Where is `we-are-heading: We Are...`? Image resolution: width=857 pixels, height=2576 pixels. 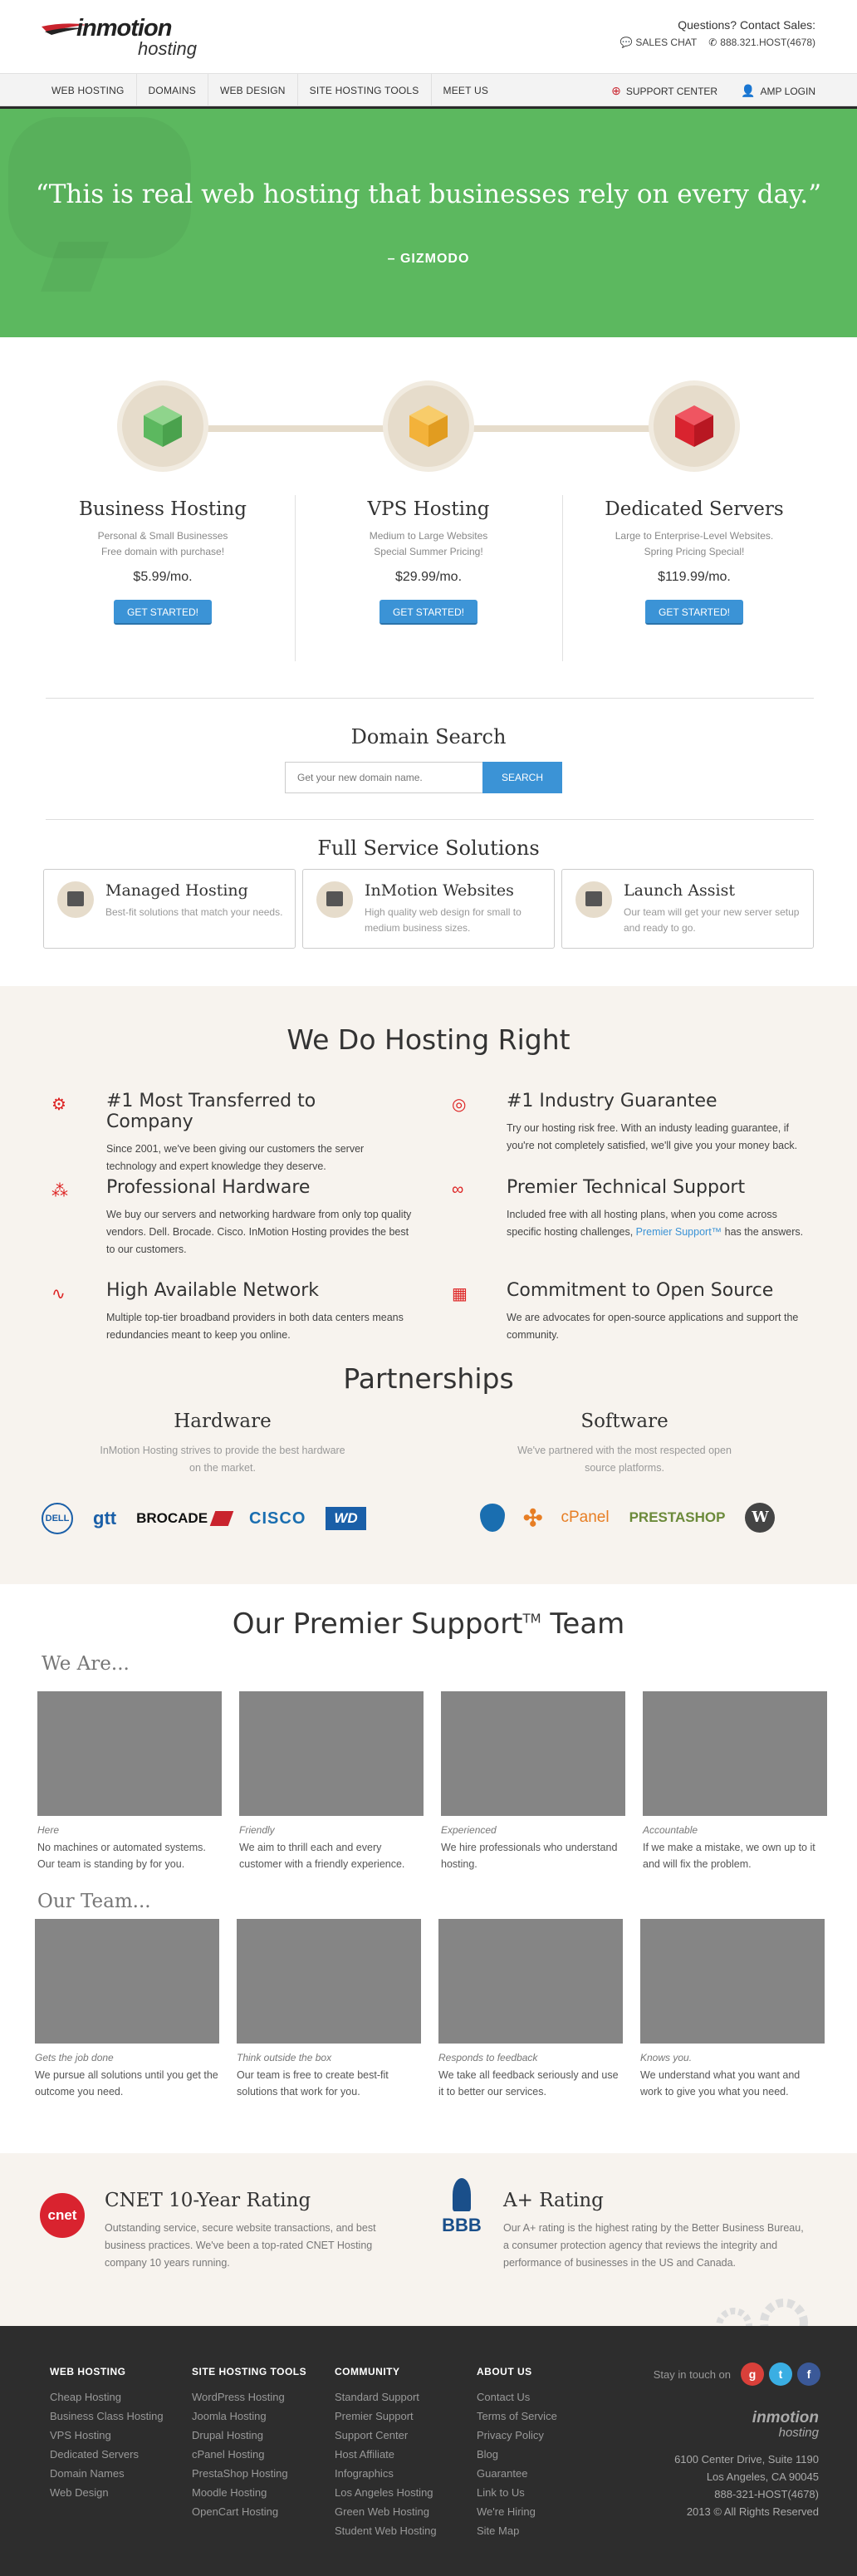
we-are-heading: We Are... is located at coordinates (86, 1664).